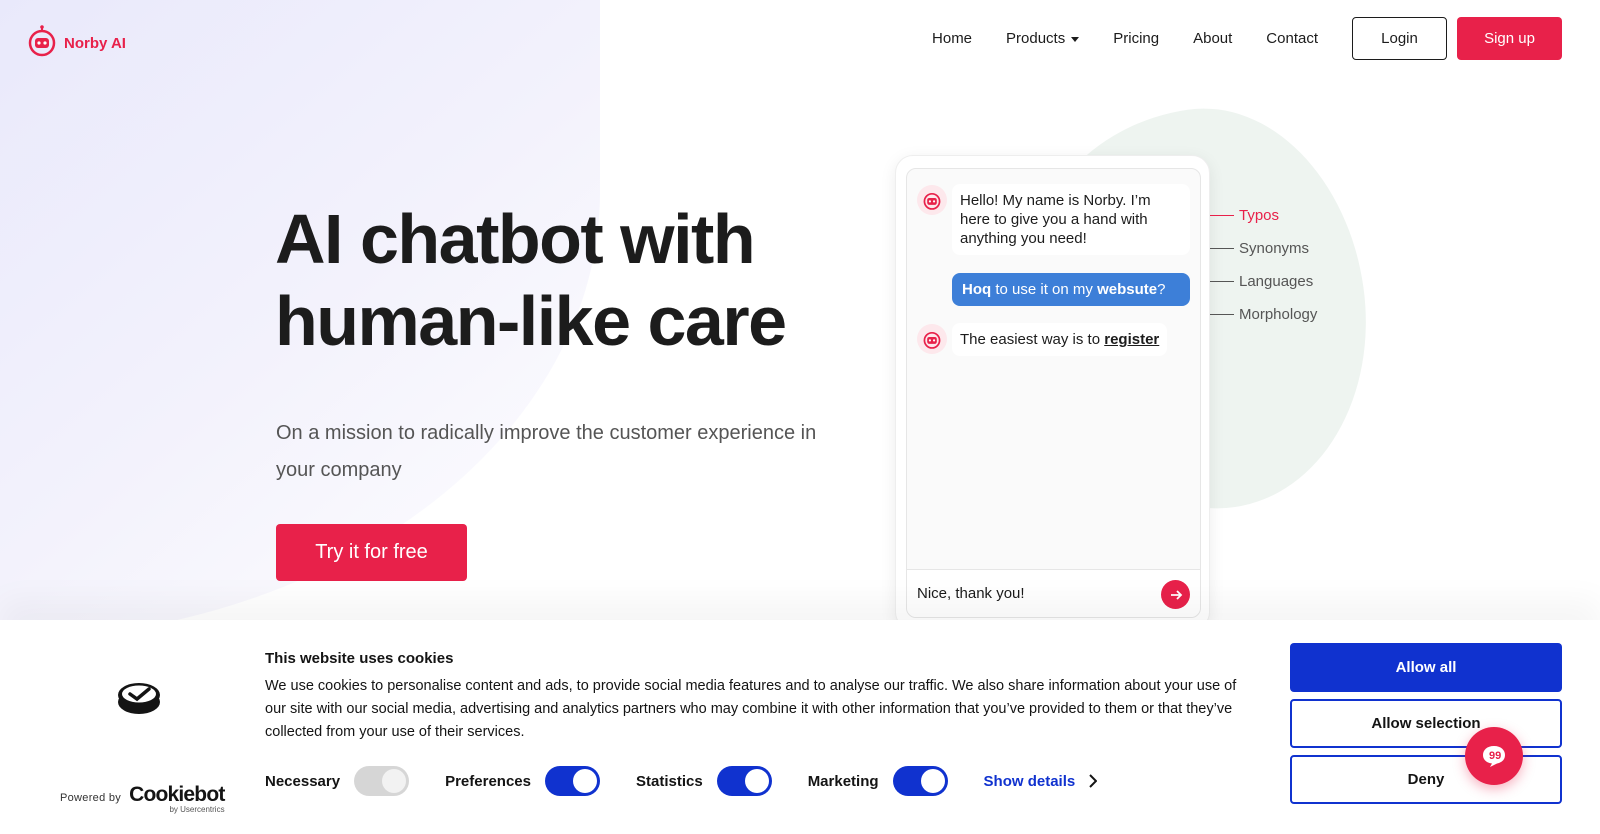  I want to click on chevron-right-icon, so click(1093, 781).